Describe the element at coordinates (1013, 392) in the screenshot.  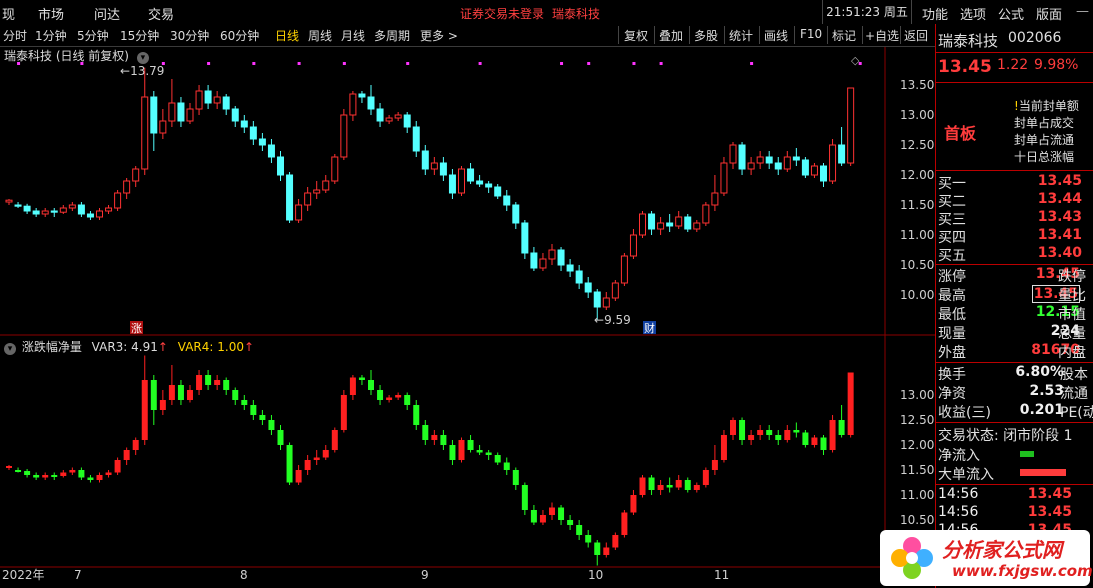
I see `stat-row: 净资 2.53 流通` at that location.